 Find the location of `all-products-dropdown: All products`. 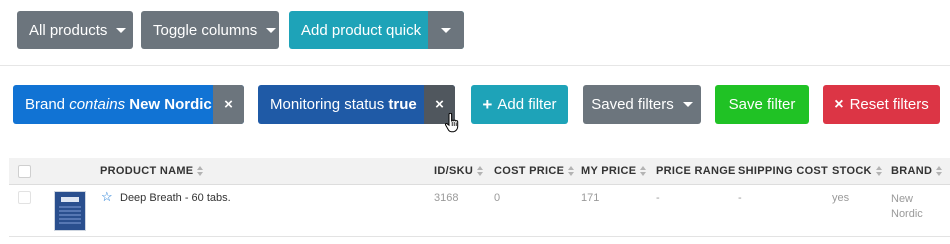

all-products-dropdown: All products is located at coordinates (75, 30).